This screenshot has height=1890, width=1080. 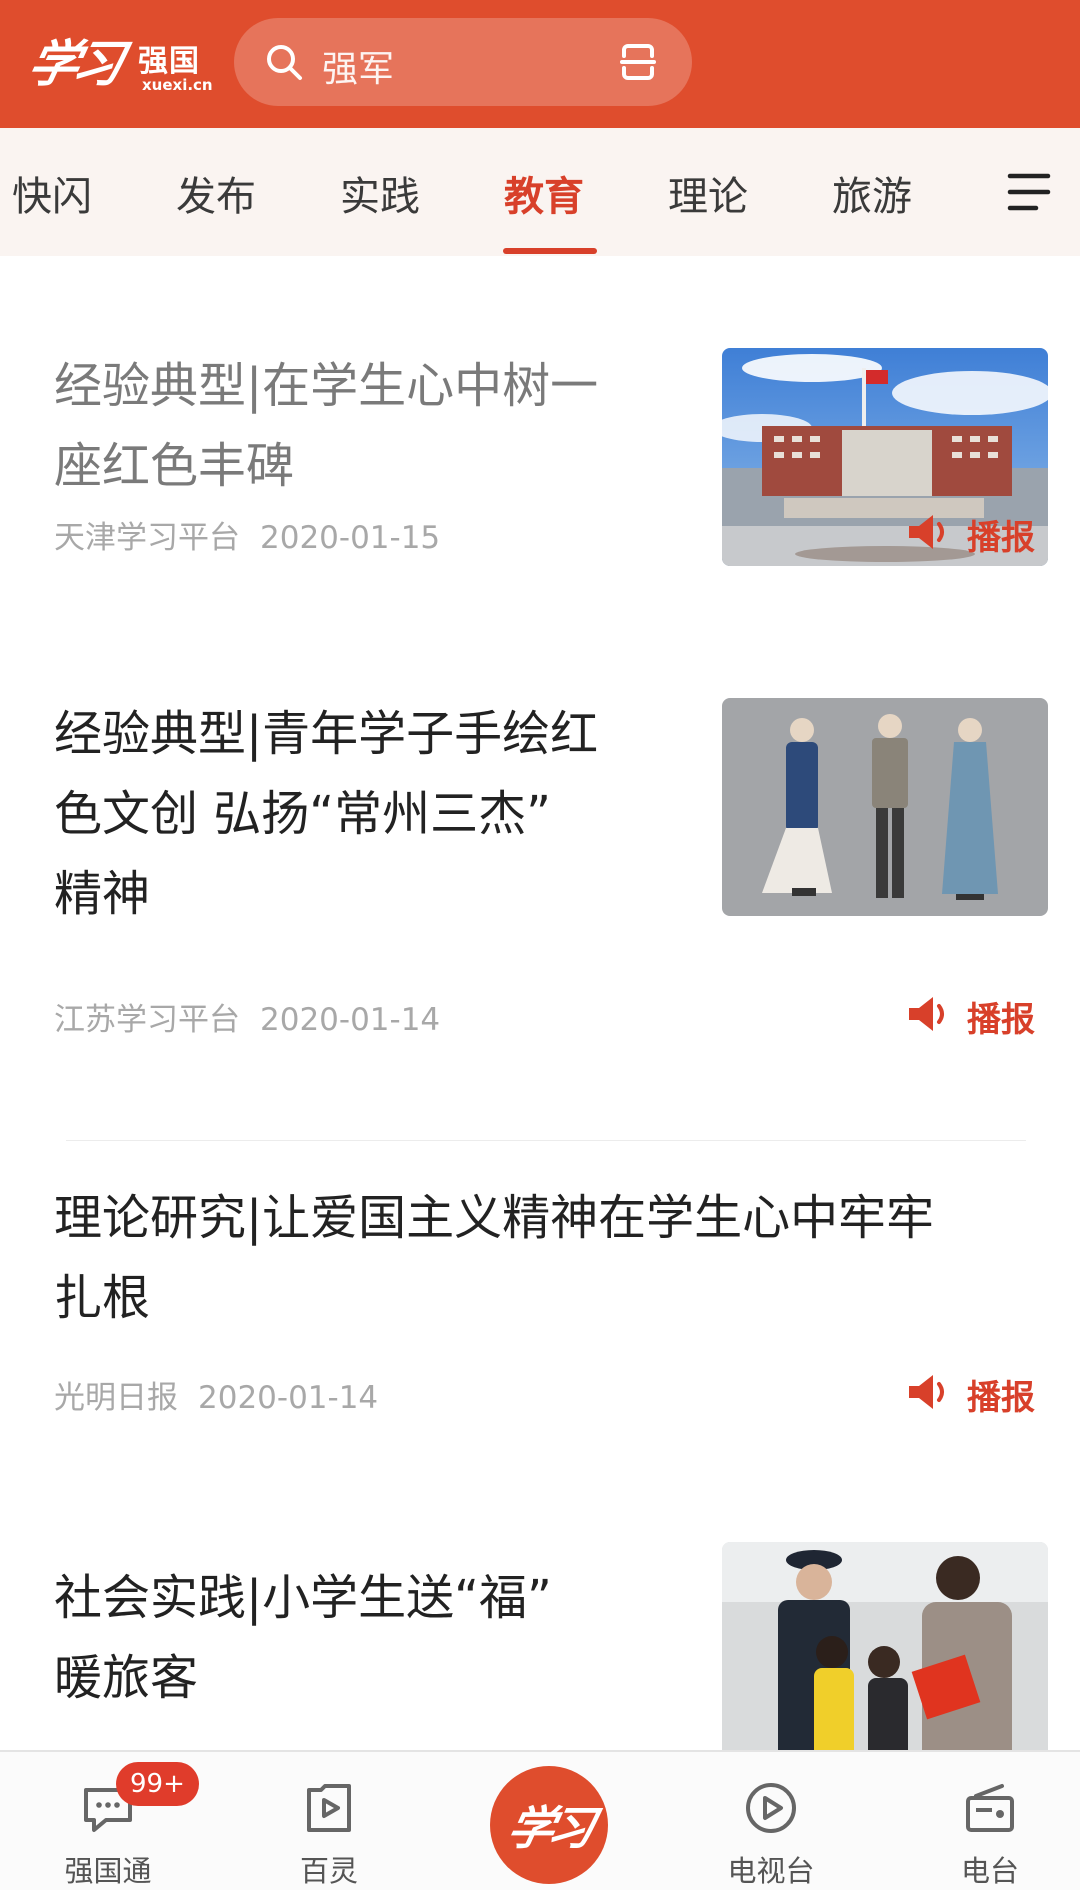 I want to click on tab-kuaishan: 快闪, so click(x=52, y=193).